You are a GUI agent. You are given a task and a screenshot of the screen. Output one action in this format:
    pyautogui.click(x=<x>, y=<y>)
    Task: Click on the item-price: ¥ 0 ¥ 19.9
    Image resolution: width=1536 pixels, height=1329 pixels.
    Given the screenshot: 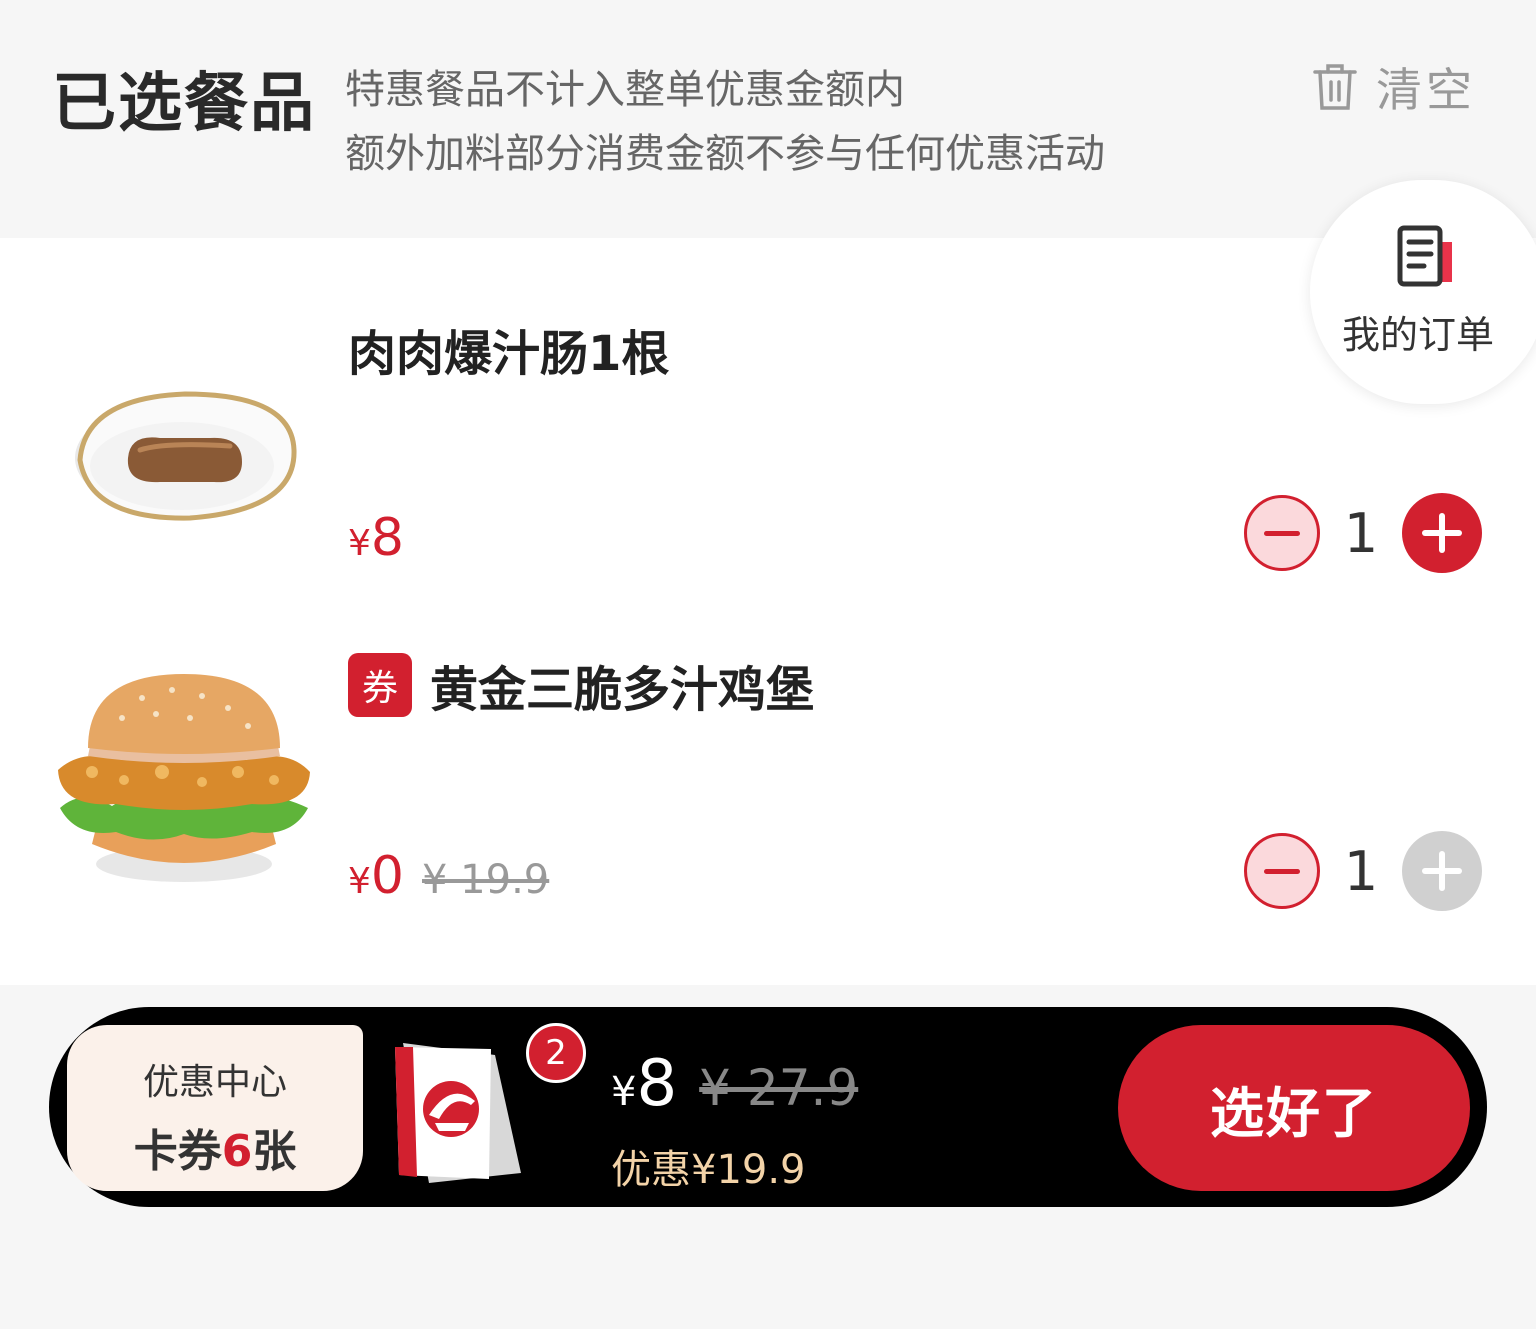 What is the action you would take?
    pyautogui.click(x=448, y=876)
    